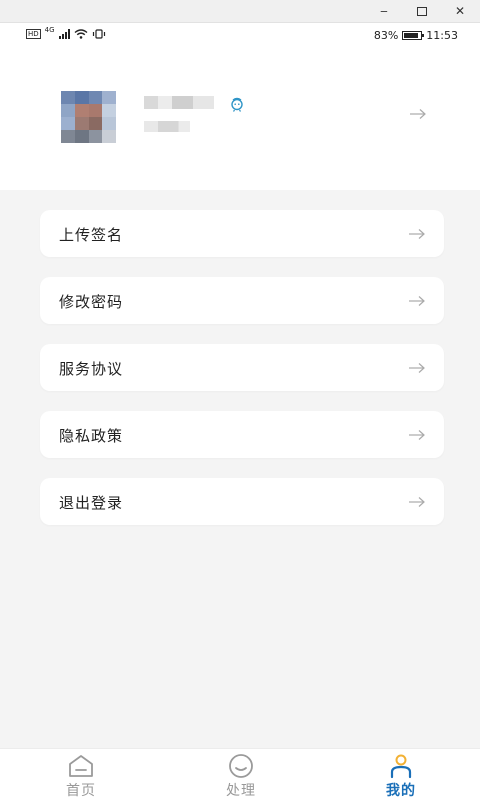  Describe the element at coordinates (442, 35) in the screenshot. I see `clock: 11:53` at that location.